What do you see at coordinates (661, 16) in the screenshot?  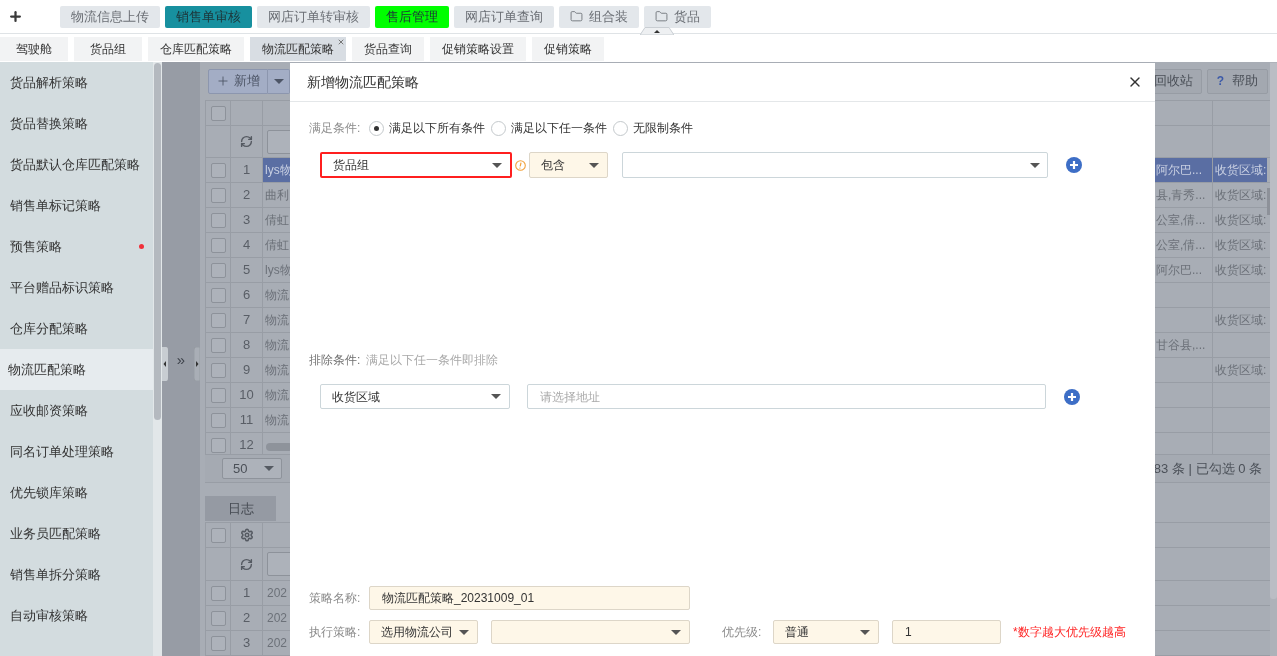 I see `folder-icon` at bounding box center [661, 16].